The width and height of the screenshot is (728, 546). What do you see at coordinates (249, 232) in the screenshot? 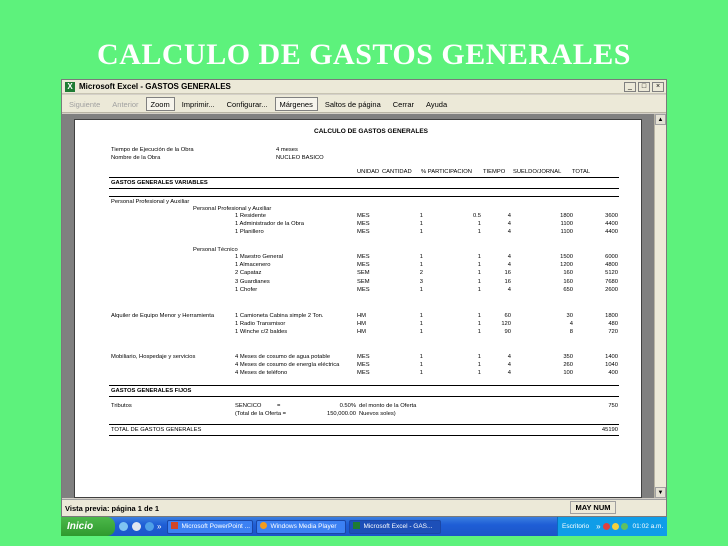
I see `table-cell: 1 Planillero` at bounding box center [249, 232].